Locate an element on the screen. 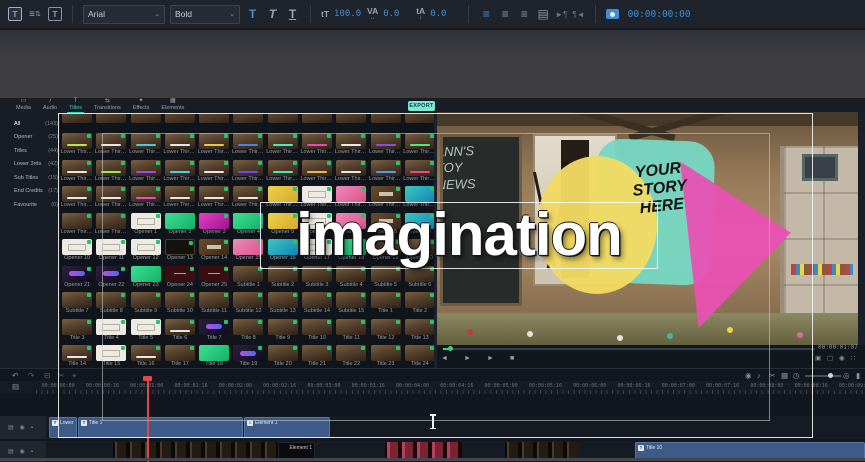  title-template: Lower Third 26 is located at coordinates (317, 170).